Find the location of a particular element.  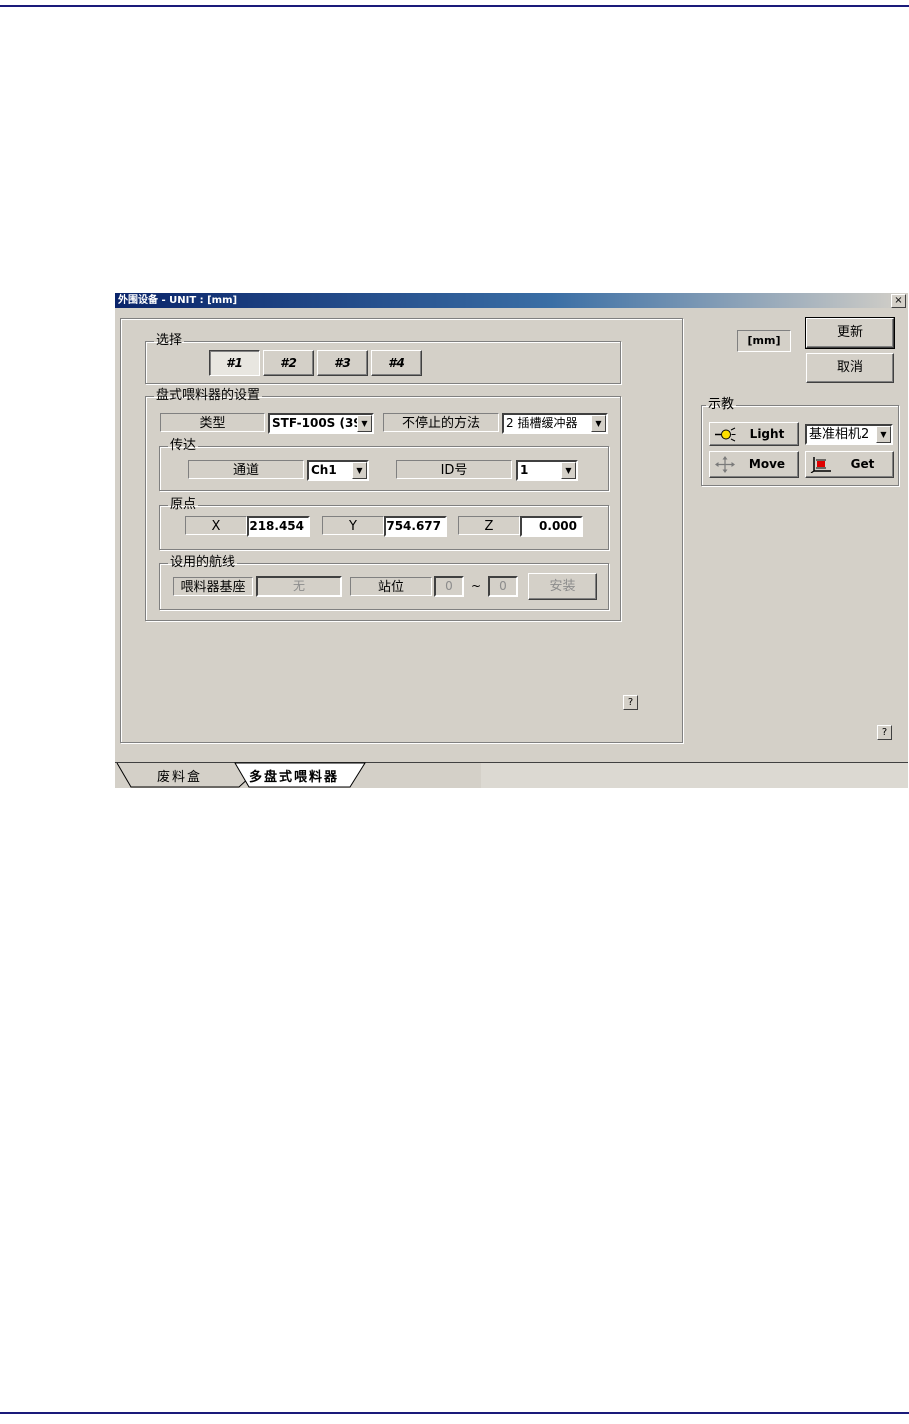

origin-x-label: X is located at coordinates (216, 525).